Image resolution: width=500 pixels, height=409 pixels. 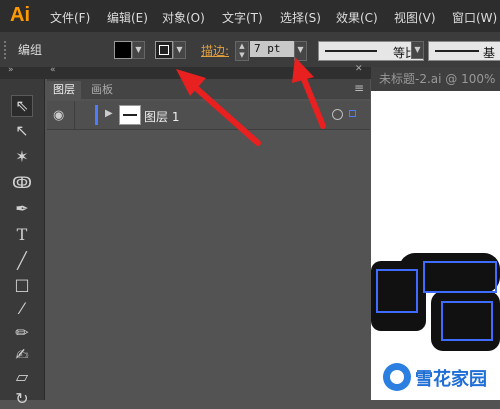 I want to click on stroke-weight-stepper: ▲ ▼, so click(x=242, y=51).